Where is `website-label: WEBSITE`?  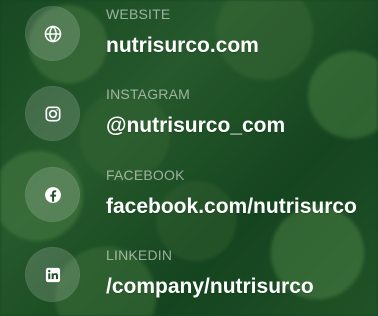 website-label: WEBSITE is located at coordinates (138, 14).